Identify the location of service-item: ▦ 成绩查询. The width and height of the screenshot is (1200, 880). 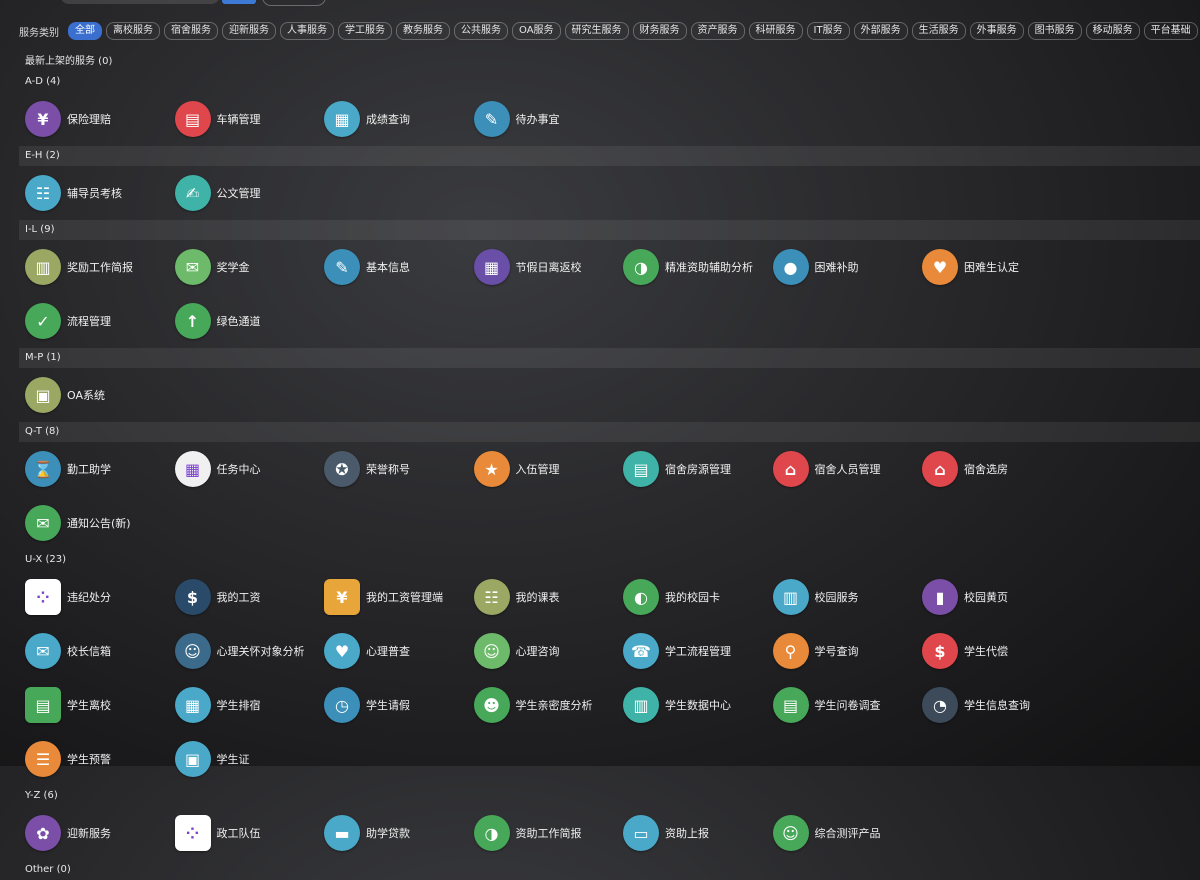
(399, 119).